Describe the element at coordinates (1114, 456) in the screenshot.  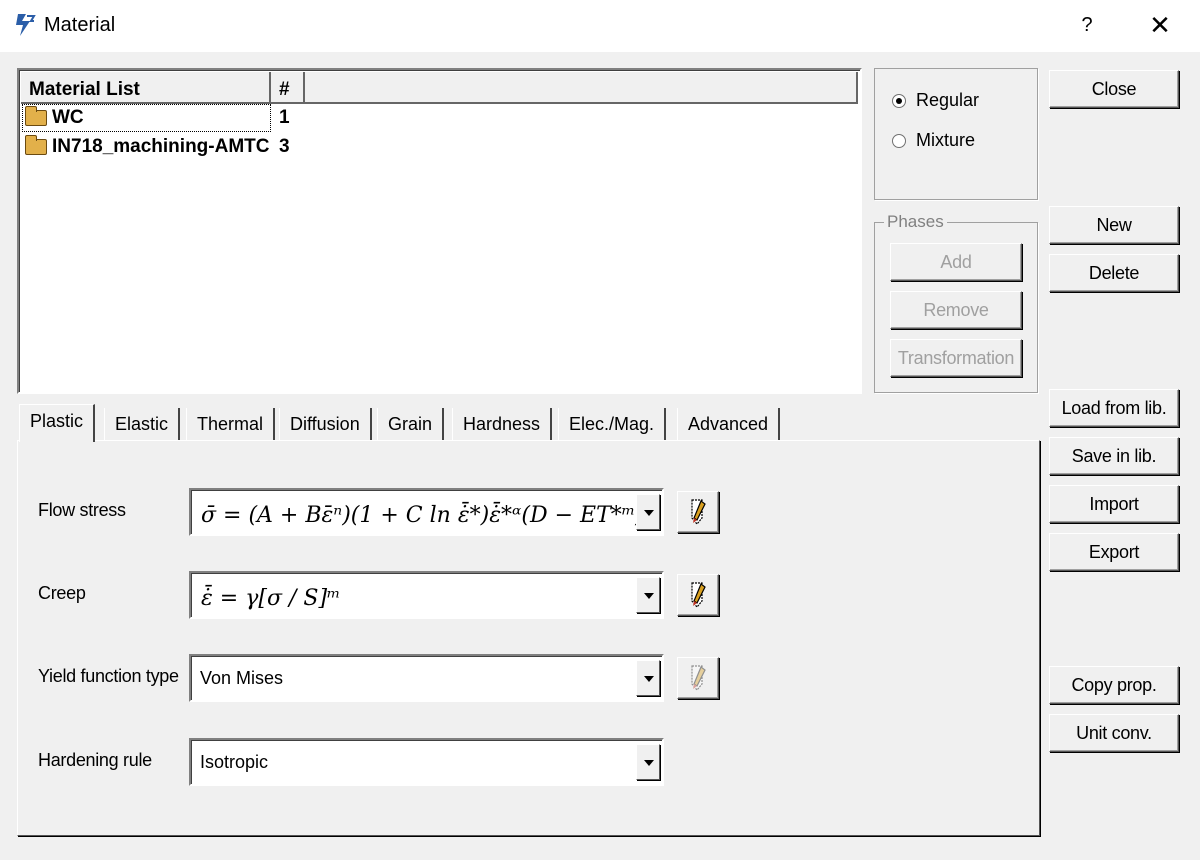
I see `save-in-lib-button: Save in lib.` at that location.